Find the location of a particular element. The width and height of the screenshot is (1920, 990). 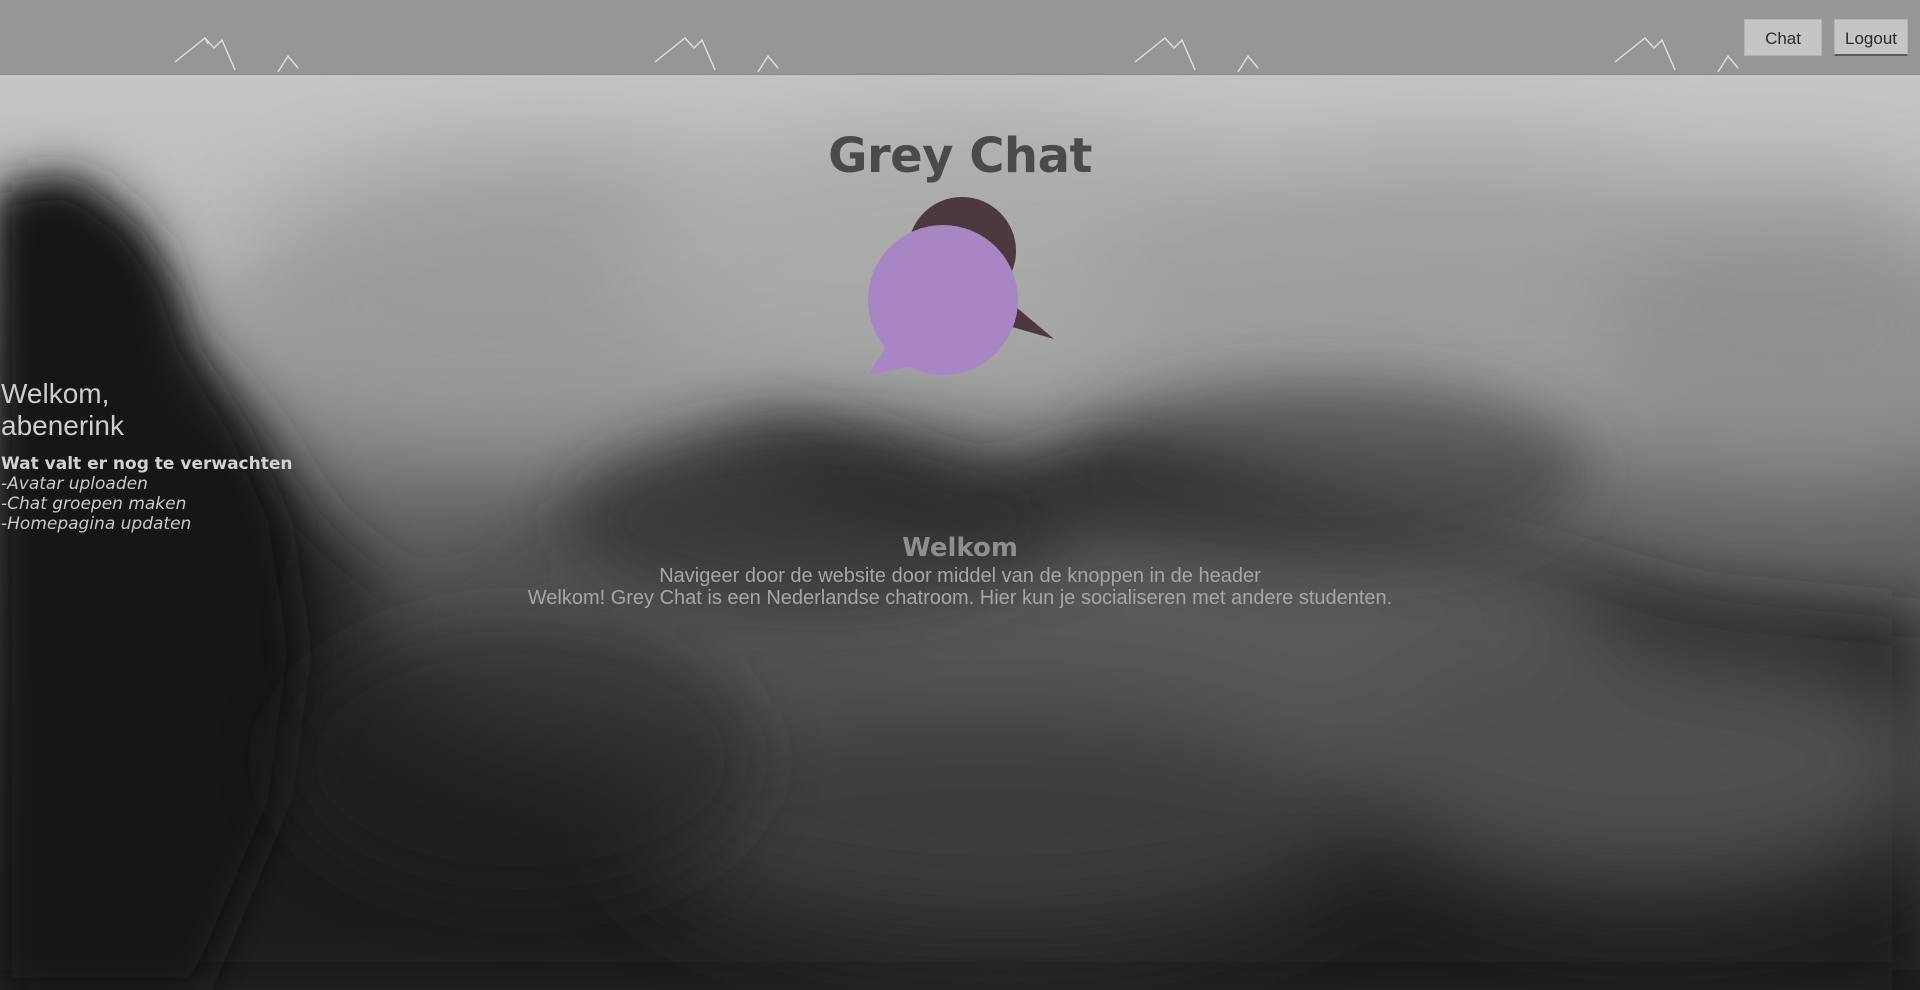

list-item: -Avatar uploaden is located at coordinates (74, 484).